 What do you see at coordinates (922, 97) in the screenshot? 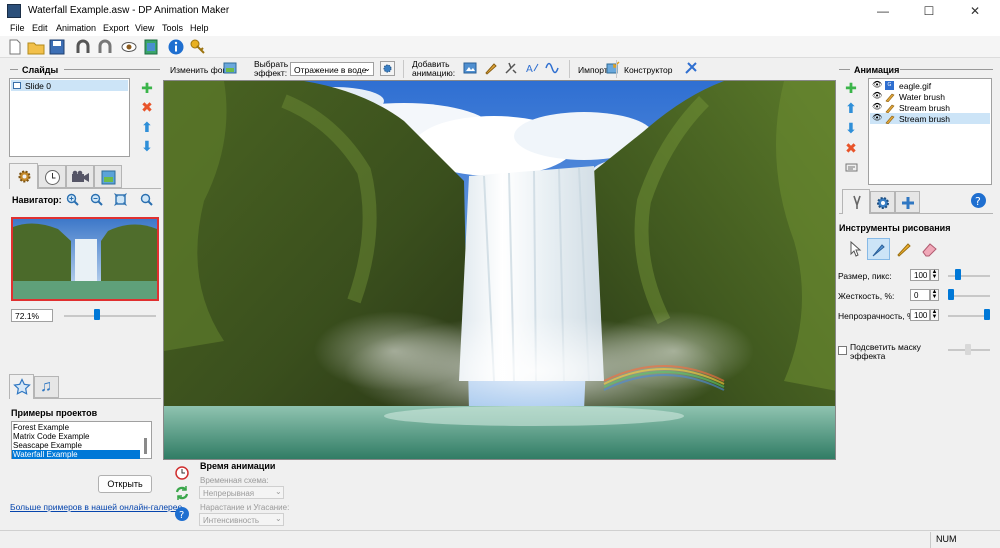
I see `layer-label: Water brush` at bounding box center [922, 97].